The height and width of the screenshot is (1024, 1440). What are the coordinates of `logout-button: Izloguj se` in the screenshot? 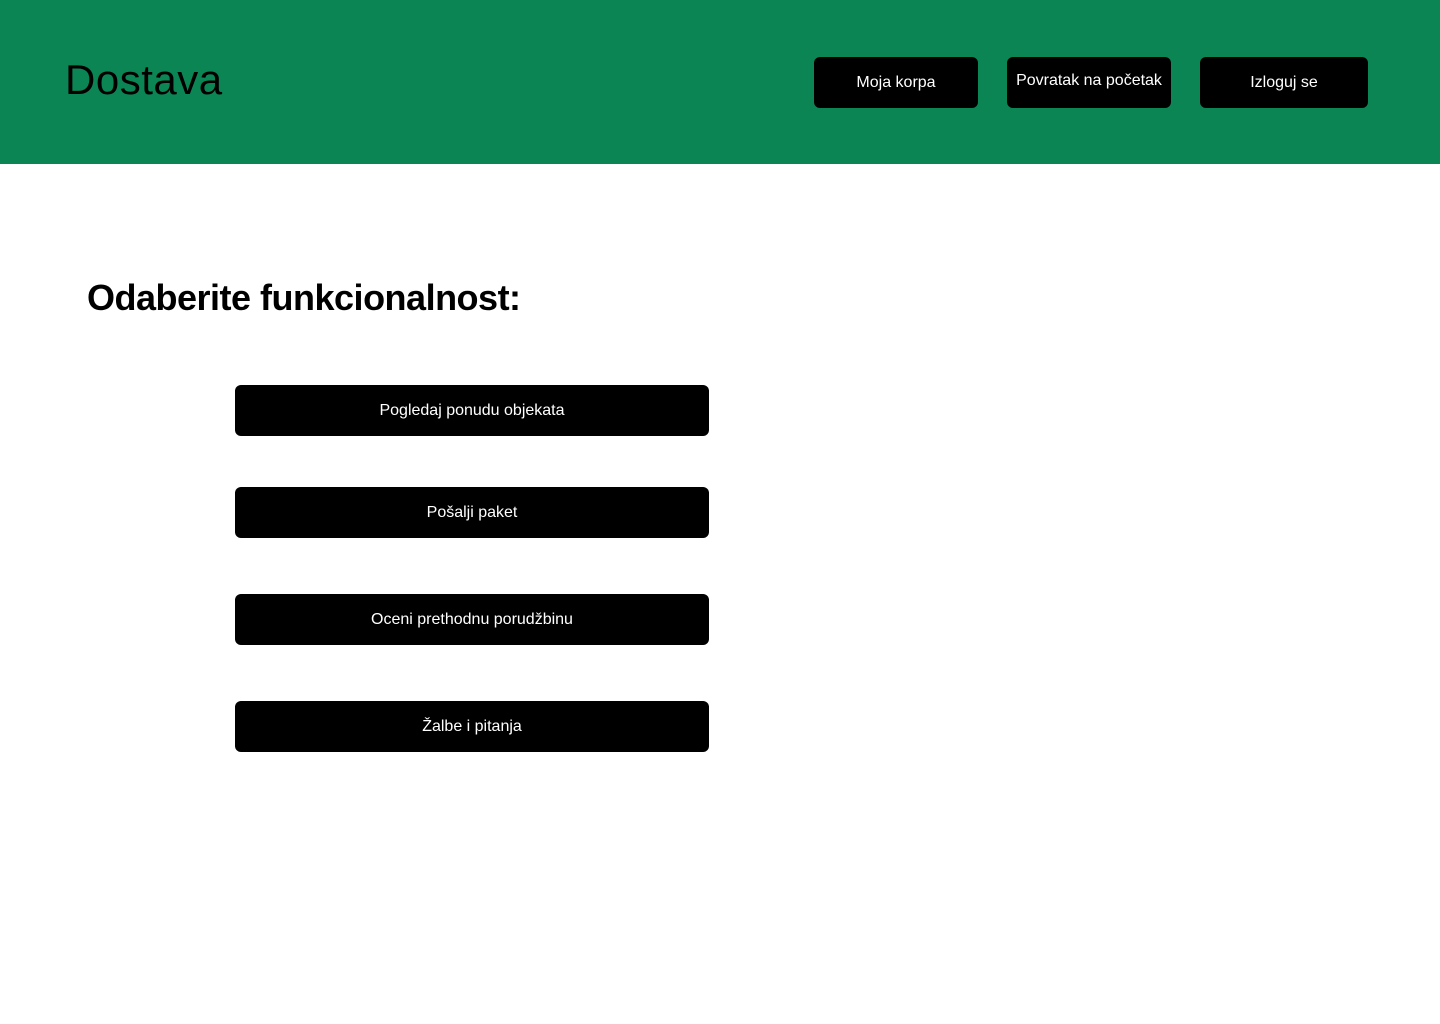 It's located at (1284, 82).